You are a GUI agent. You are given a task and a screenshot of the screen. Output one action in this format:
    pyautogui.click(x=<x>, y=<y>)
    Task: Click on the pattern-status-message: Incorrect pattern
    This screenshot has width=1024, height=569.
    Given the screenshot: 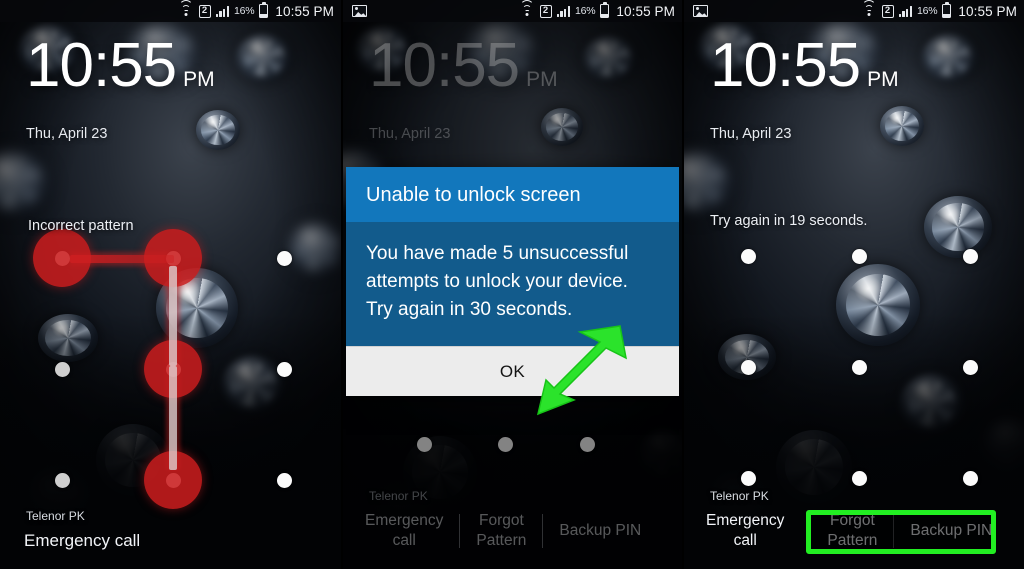 What is the action you would take?
    pyautogui.click(x=81, y=226)
    